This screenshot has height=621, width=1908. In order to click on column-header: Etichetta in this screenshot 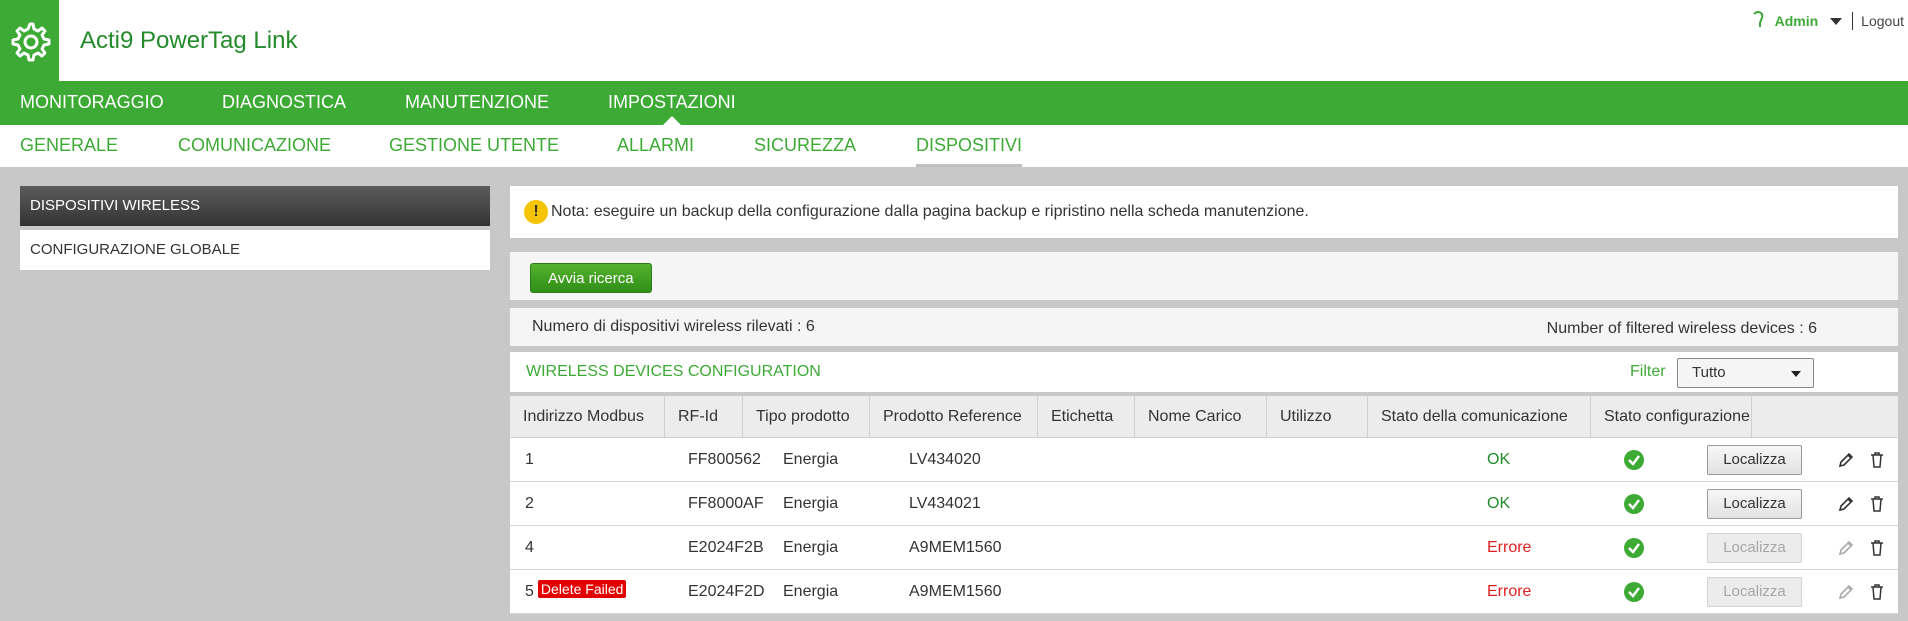, I will do `click(1086, 417)`.